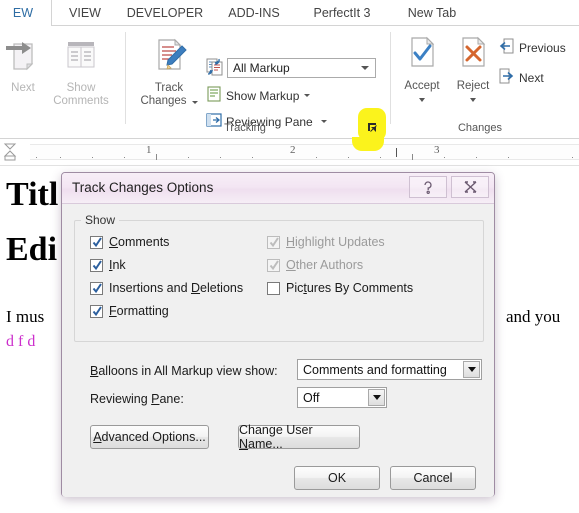  Describe the element at coordinates (278, 188) in the screenshot. I see `dialog-titlebar: Track Changes Options` at that location.